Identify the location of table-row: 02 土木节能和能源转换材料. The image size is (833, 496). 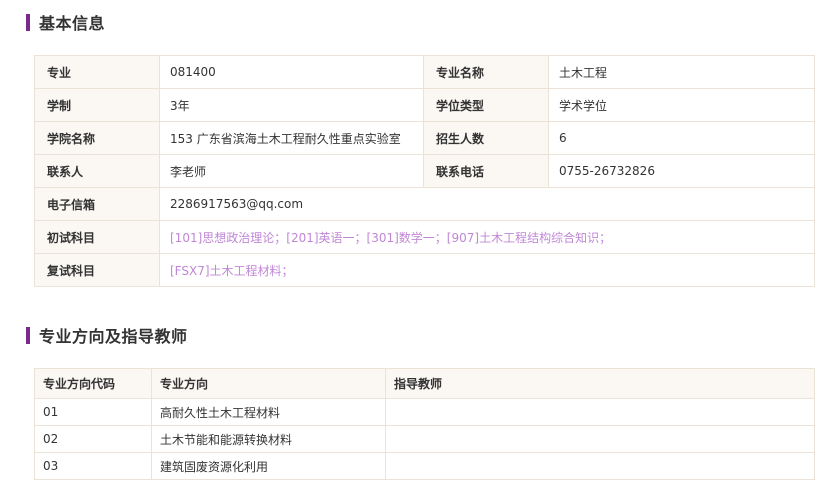
(424, 439).